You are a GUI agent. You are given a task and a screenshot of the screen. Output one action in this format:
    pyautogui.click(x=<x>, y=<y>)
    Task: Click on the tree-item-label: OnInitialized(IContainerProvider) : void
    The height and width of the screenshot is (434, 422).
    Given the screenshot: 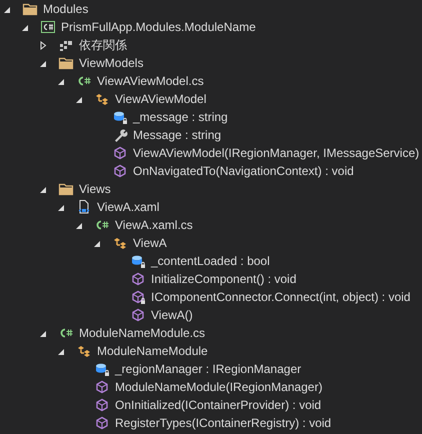 What is the action you would take?
    pyautogui.click(x=218, y=405)
    